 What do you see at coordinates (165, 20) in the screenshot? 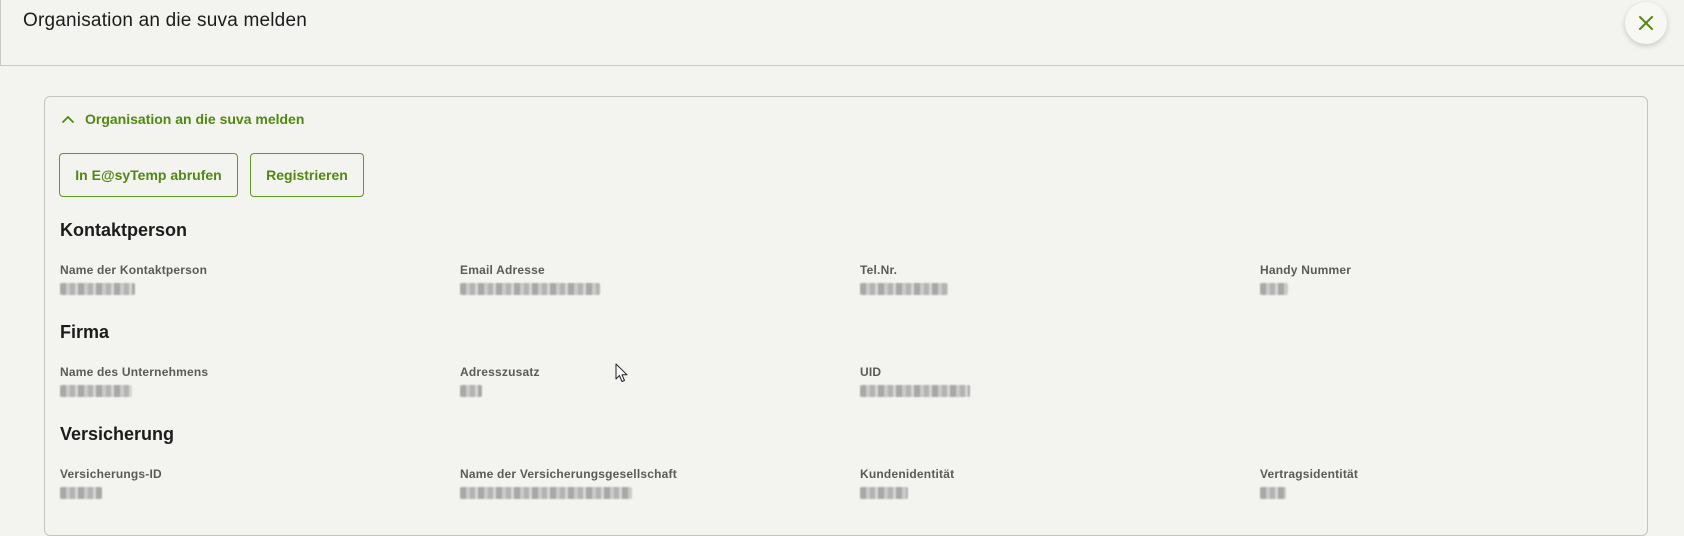
I see `modal-title: Organisation an die suva melden` at bounding box center [165, 20].